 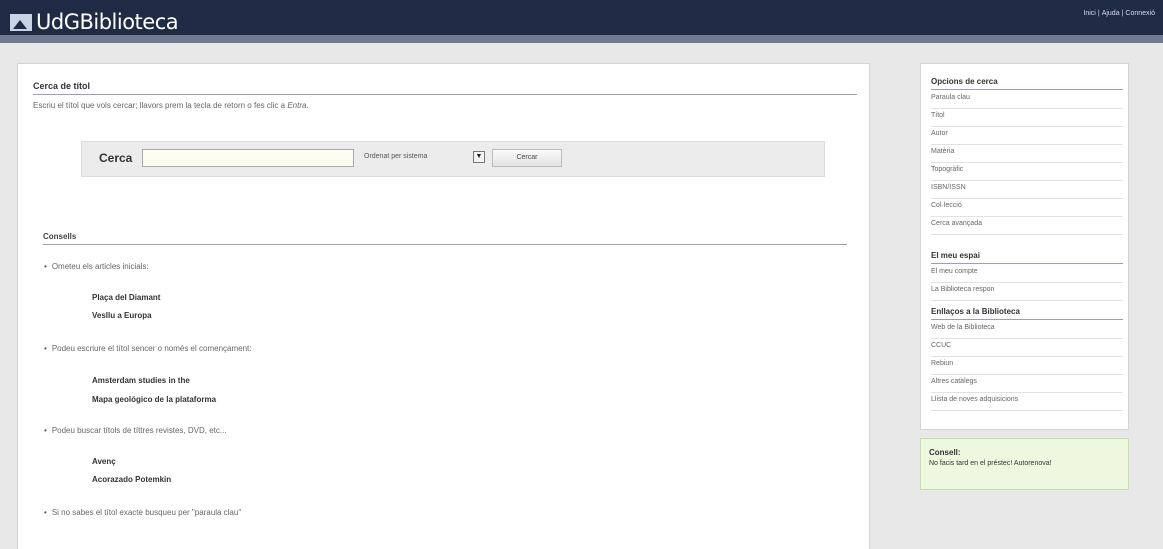 I want to click on library-links-title: Enllaços a la Biblioteca, so click(x=975, y=311).